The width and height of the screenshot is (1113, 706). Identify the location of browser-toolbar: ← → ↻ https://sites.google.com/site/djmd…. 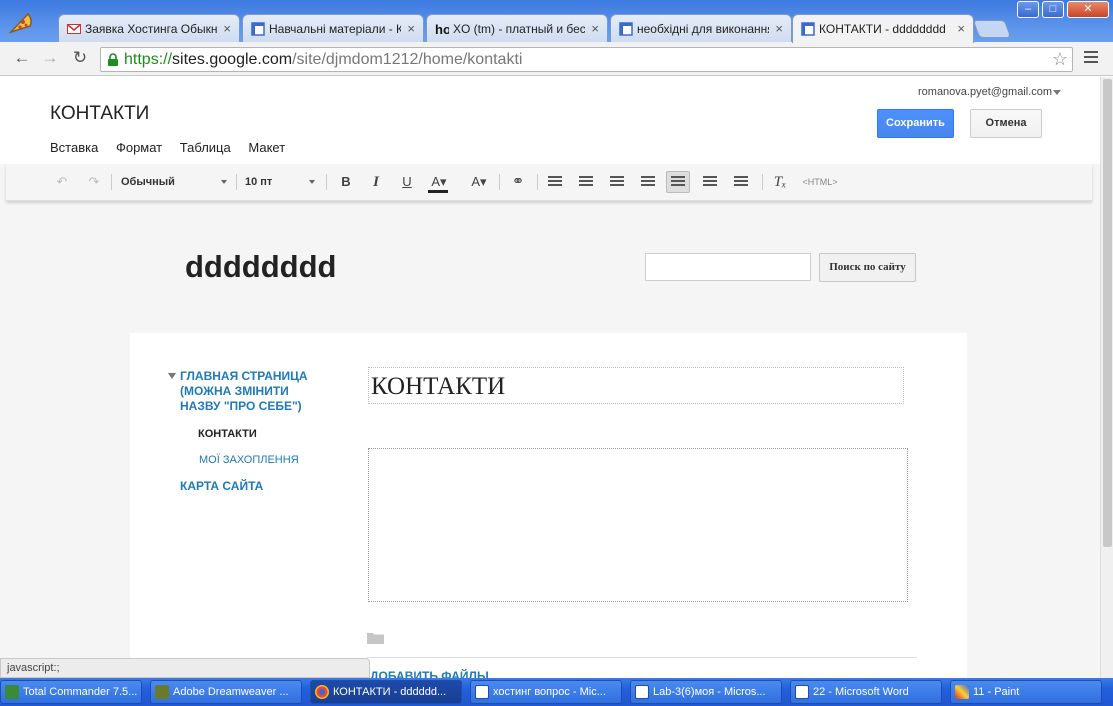
(556, 59).